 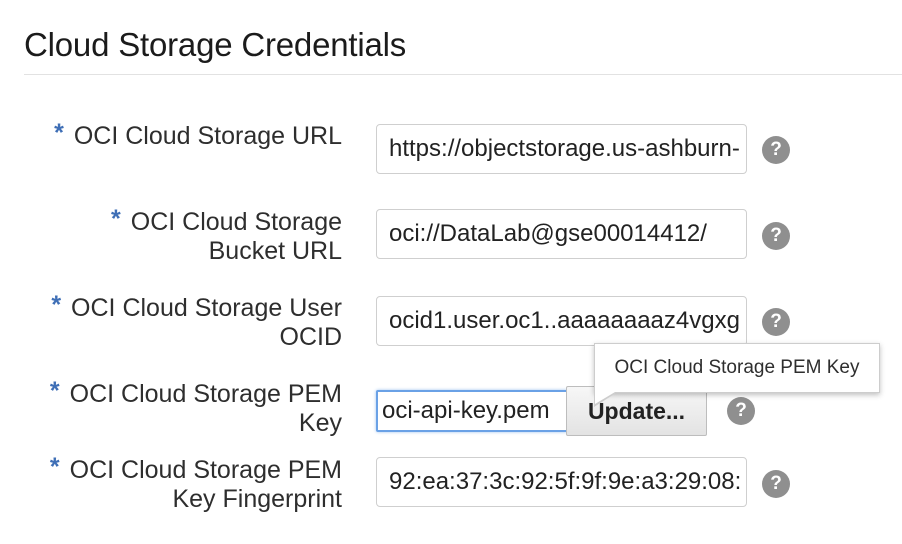 I want to click on field-label-pem-fingerprint: * OCI Cloud Storage PEM Key Fingerprint, so click(x=181, y=483).